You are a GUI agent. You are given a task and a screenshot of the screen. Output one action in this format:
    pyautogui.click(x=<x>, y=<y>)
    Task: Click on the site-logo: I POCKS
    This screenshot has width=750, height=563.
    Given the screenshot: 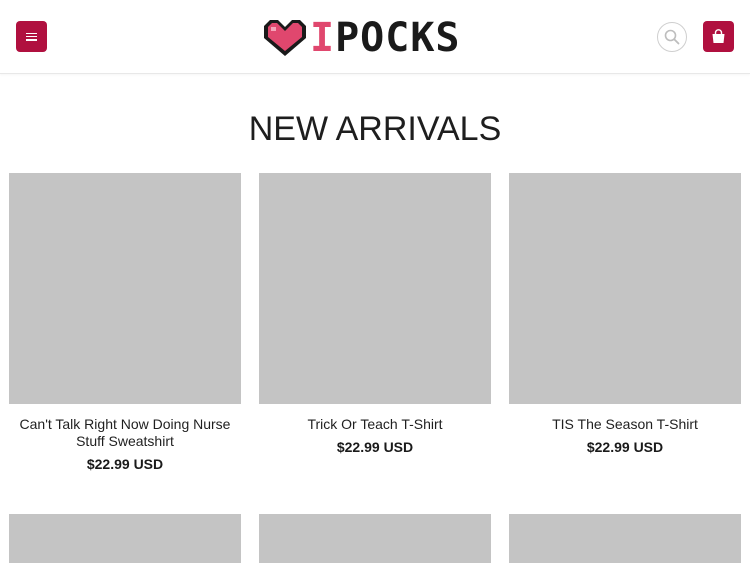 What is the action you would take?
    pyautogui.click(x=375, y=38)
    